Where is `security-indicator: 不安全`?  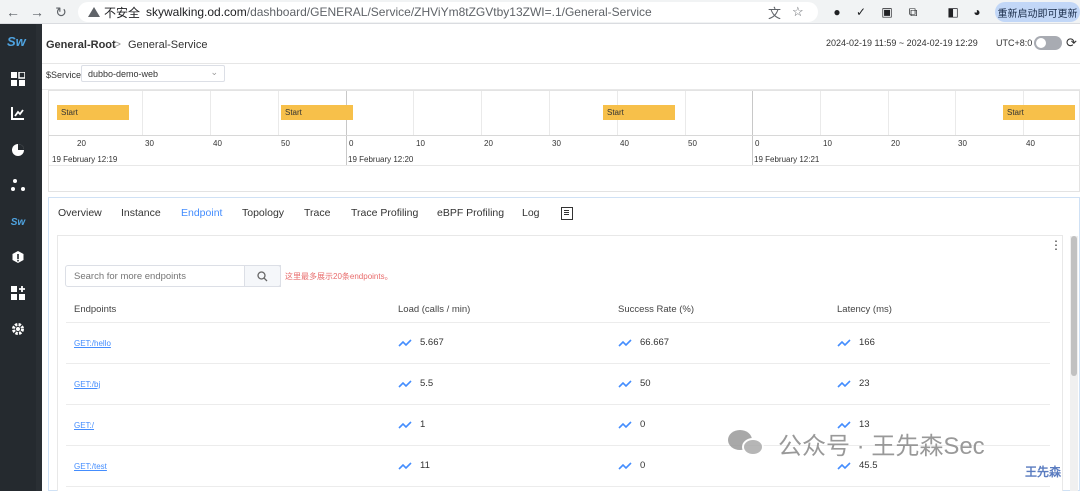
security-indicator: 不安全 is located at coordinates (114, 12).